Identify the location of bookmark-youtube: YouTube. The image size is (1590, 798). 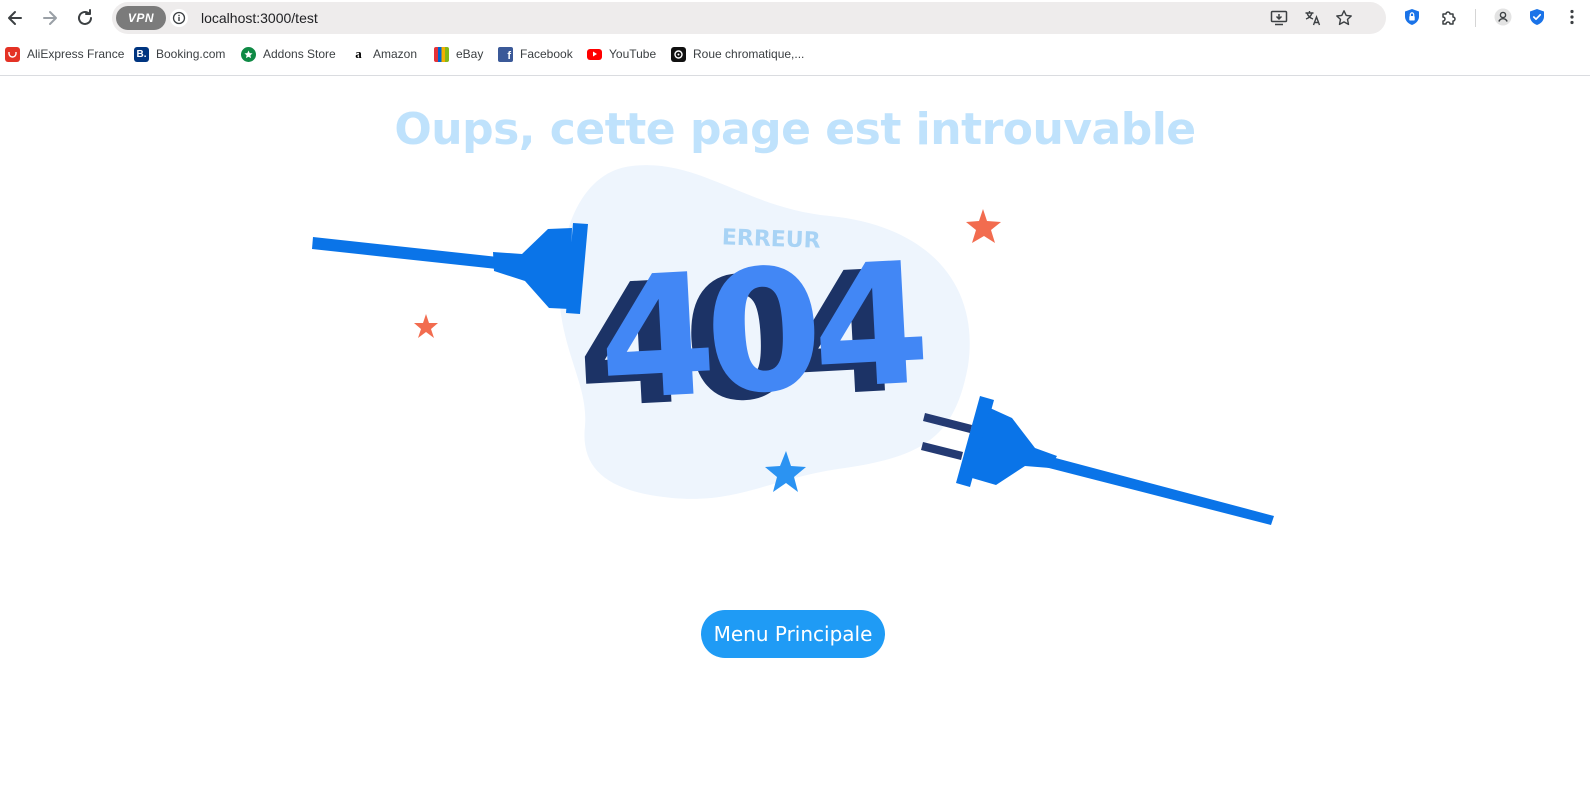
(621, 54).